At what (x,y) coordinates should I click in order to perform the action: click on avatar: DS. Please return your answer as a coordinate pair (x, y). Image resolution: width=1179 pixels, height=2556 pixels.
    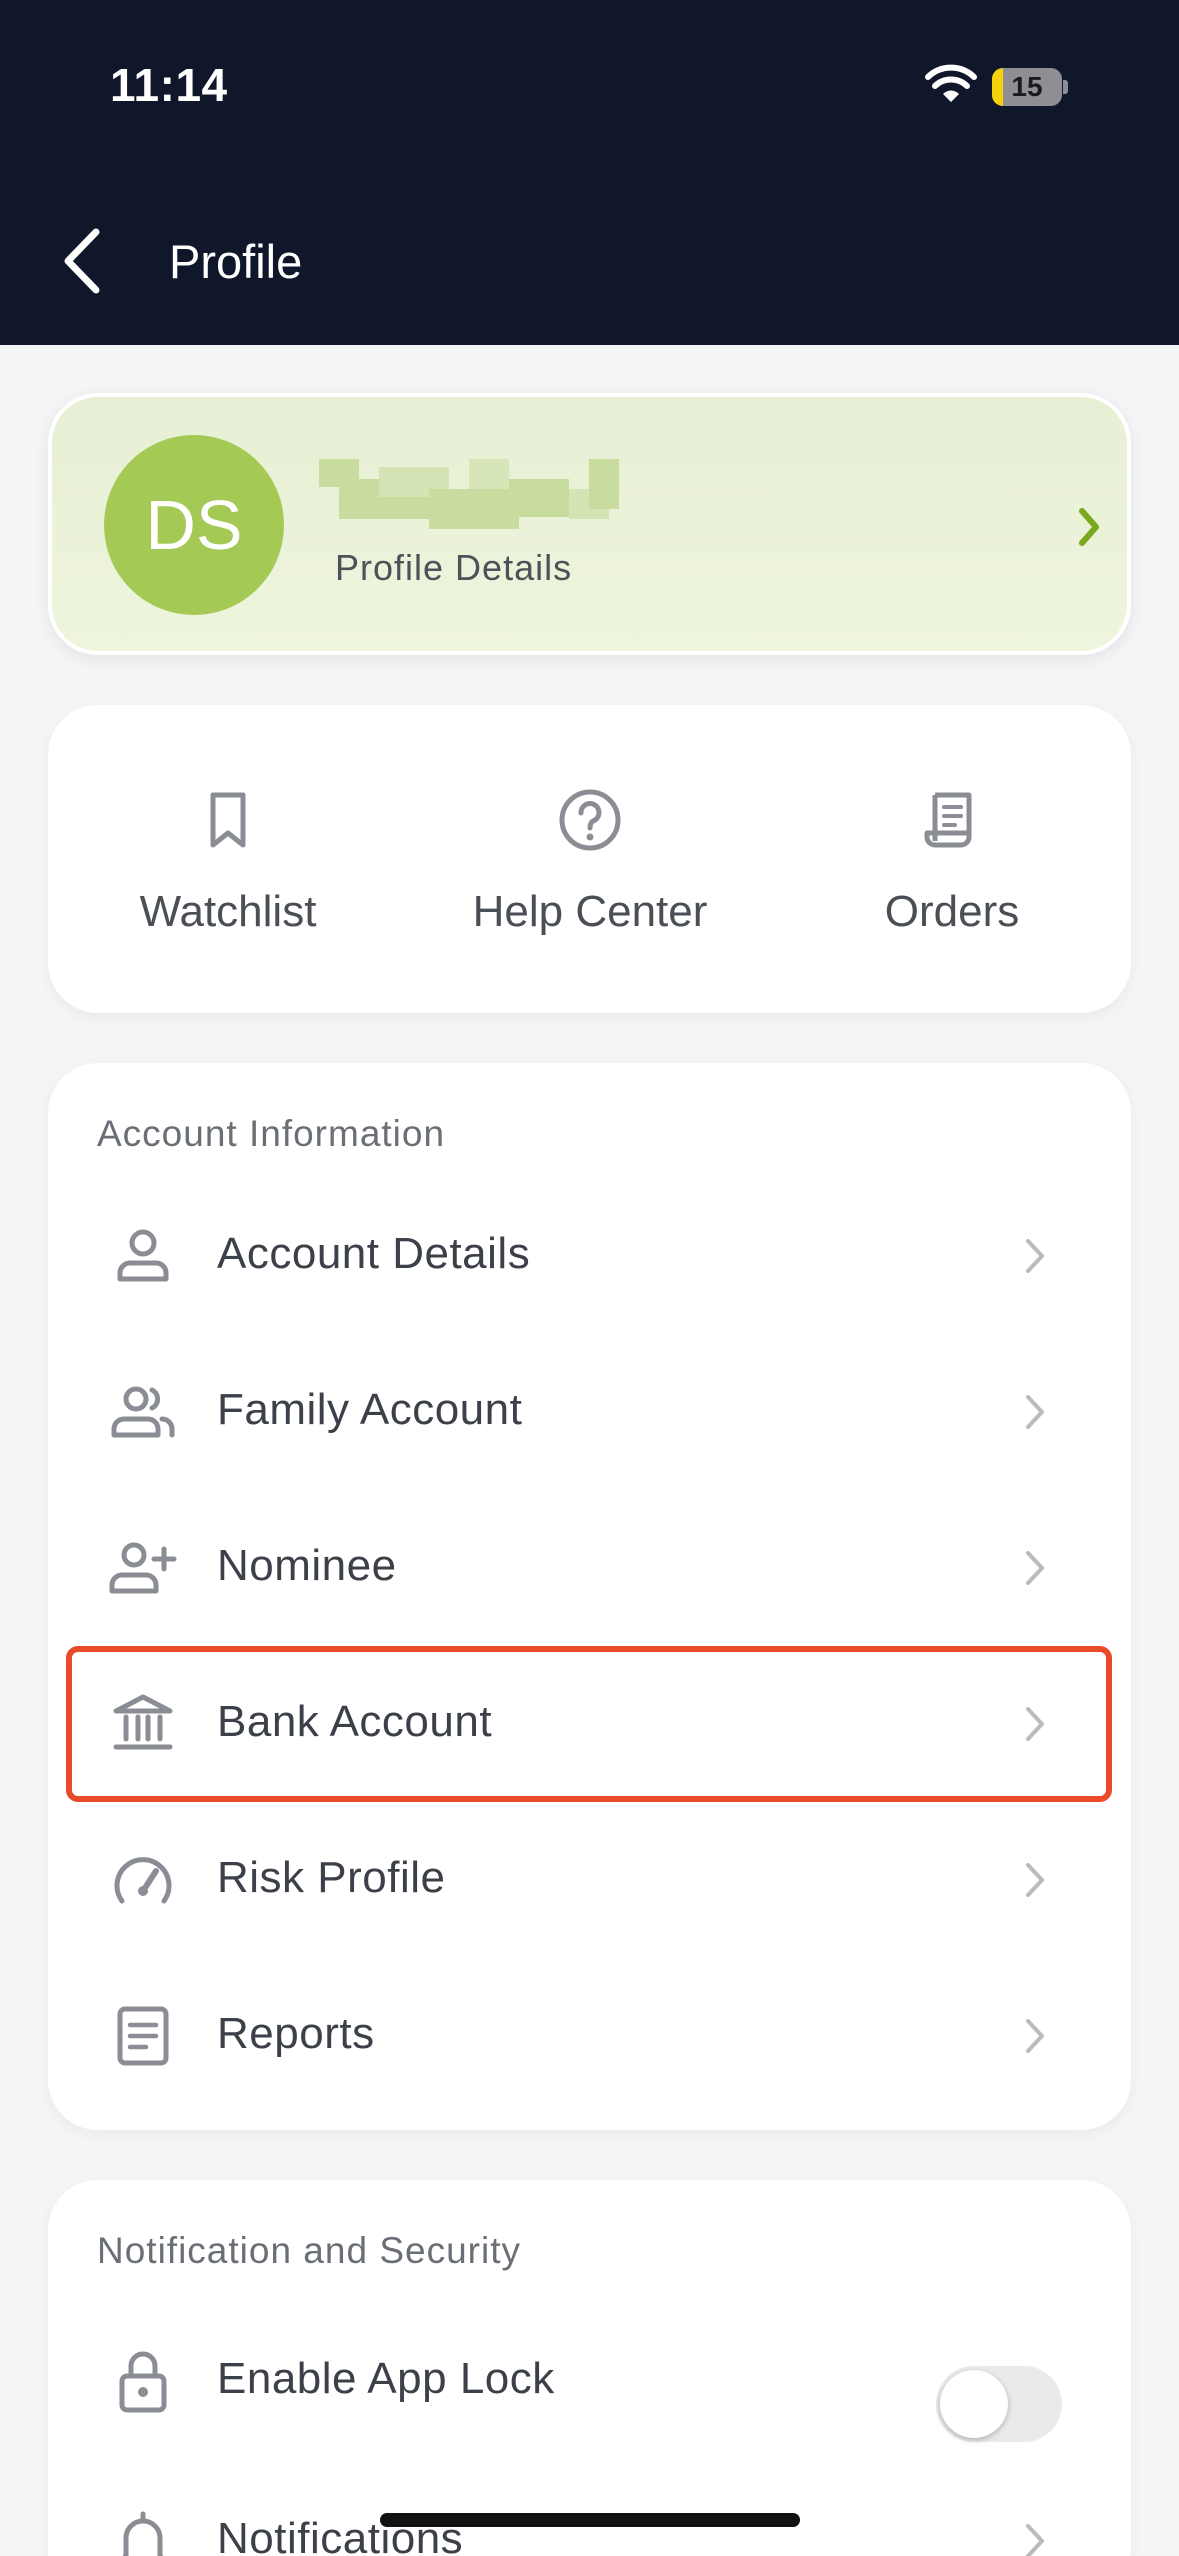
    Looking at the image, I should click on (194, 525).